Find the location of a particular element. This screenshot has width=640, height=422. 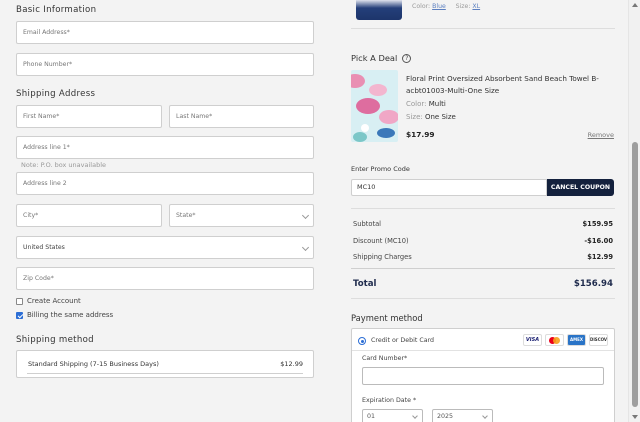

zip-code-field: Zip Code* is located at coordinates (165, 278).